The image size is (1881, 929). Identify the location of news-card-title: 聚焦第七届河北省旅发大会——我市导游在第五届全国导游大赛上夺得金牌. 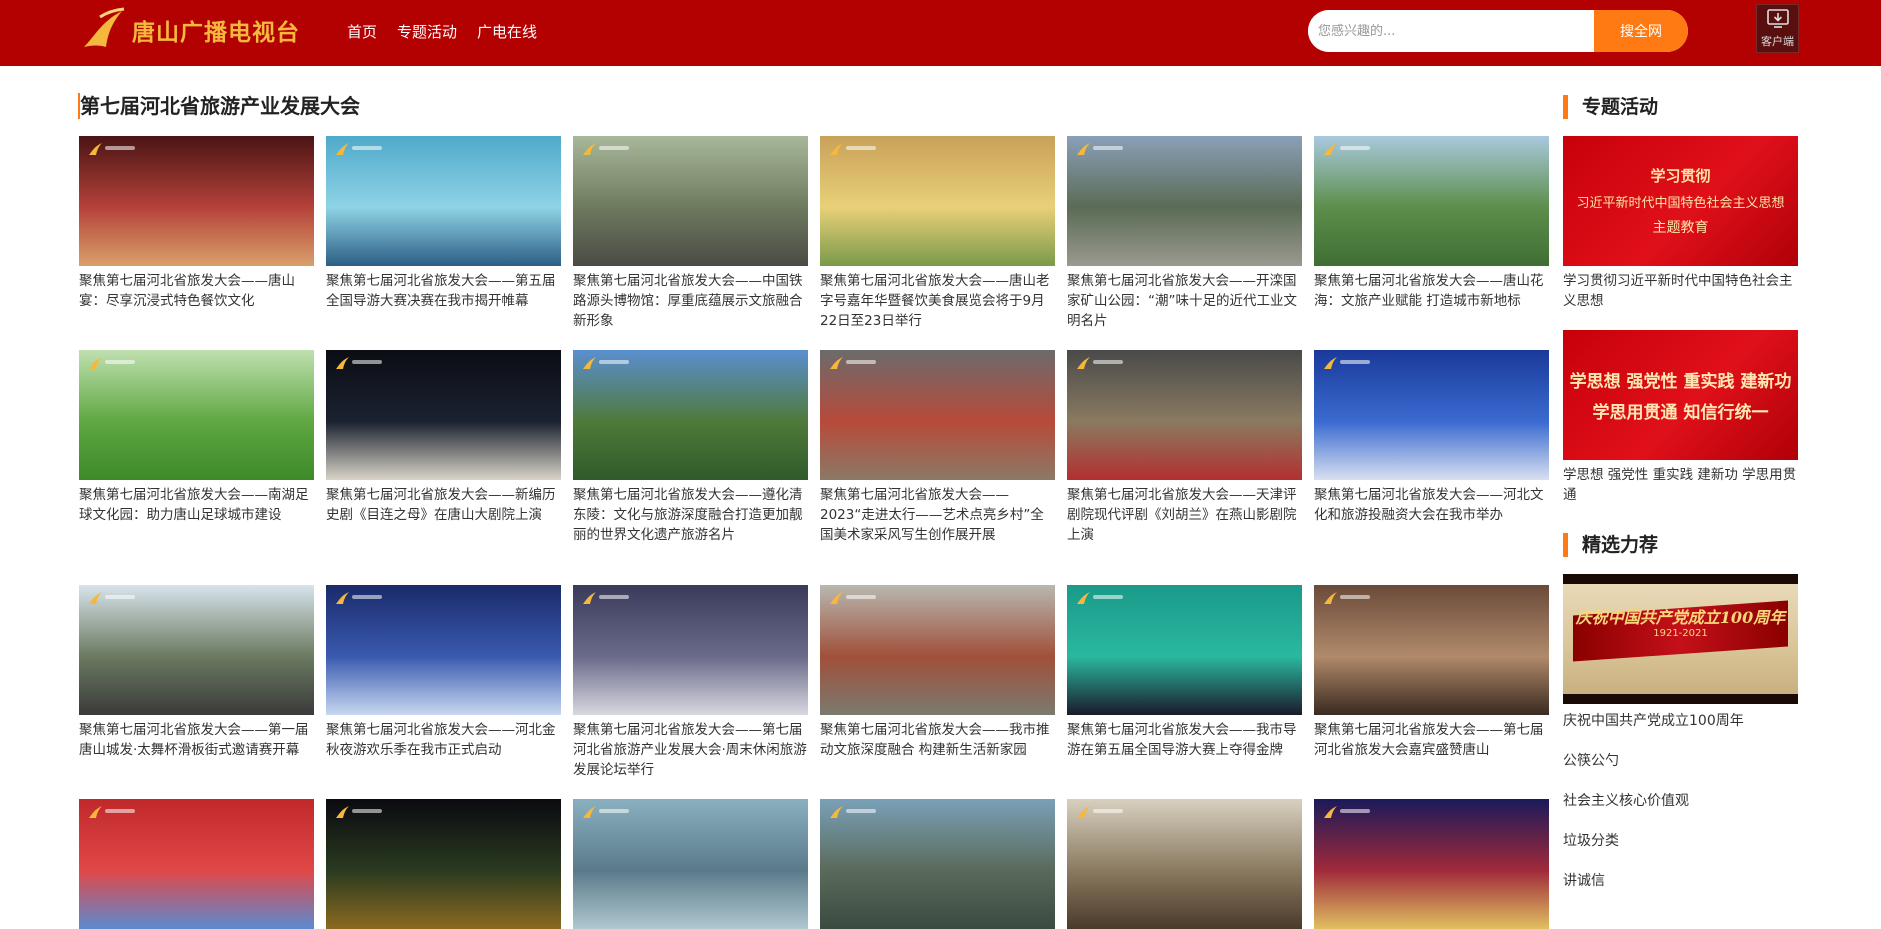
(1184, 751).